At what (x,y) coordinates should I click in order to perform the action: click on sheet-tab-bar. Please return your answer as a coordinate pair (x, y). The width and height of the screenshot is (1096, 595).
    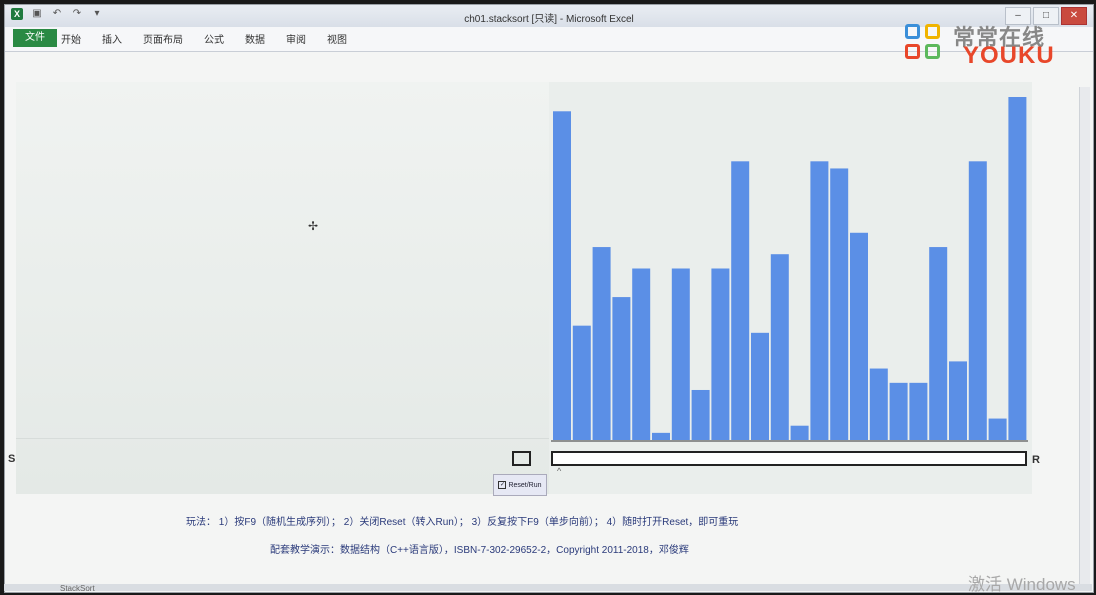
    Looking at the image, I should click on (548, 587).